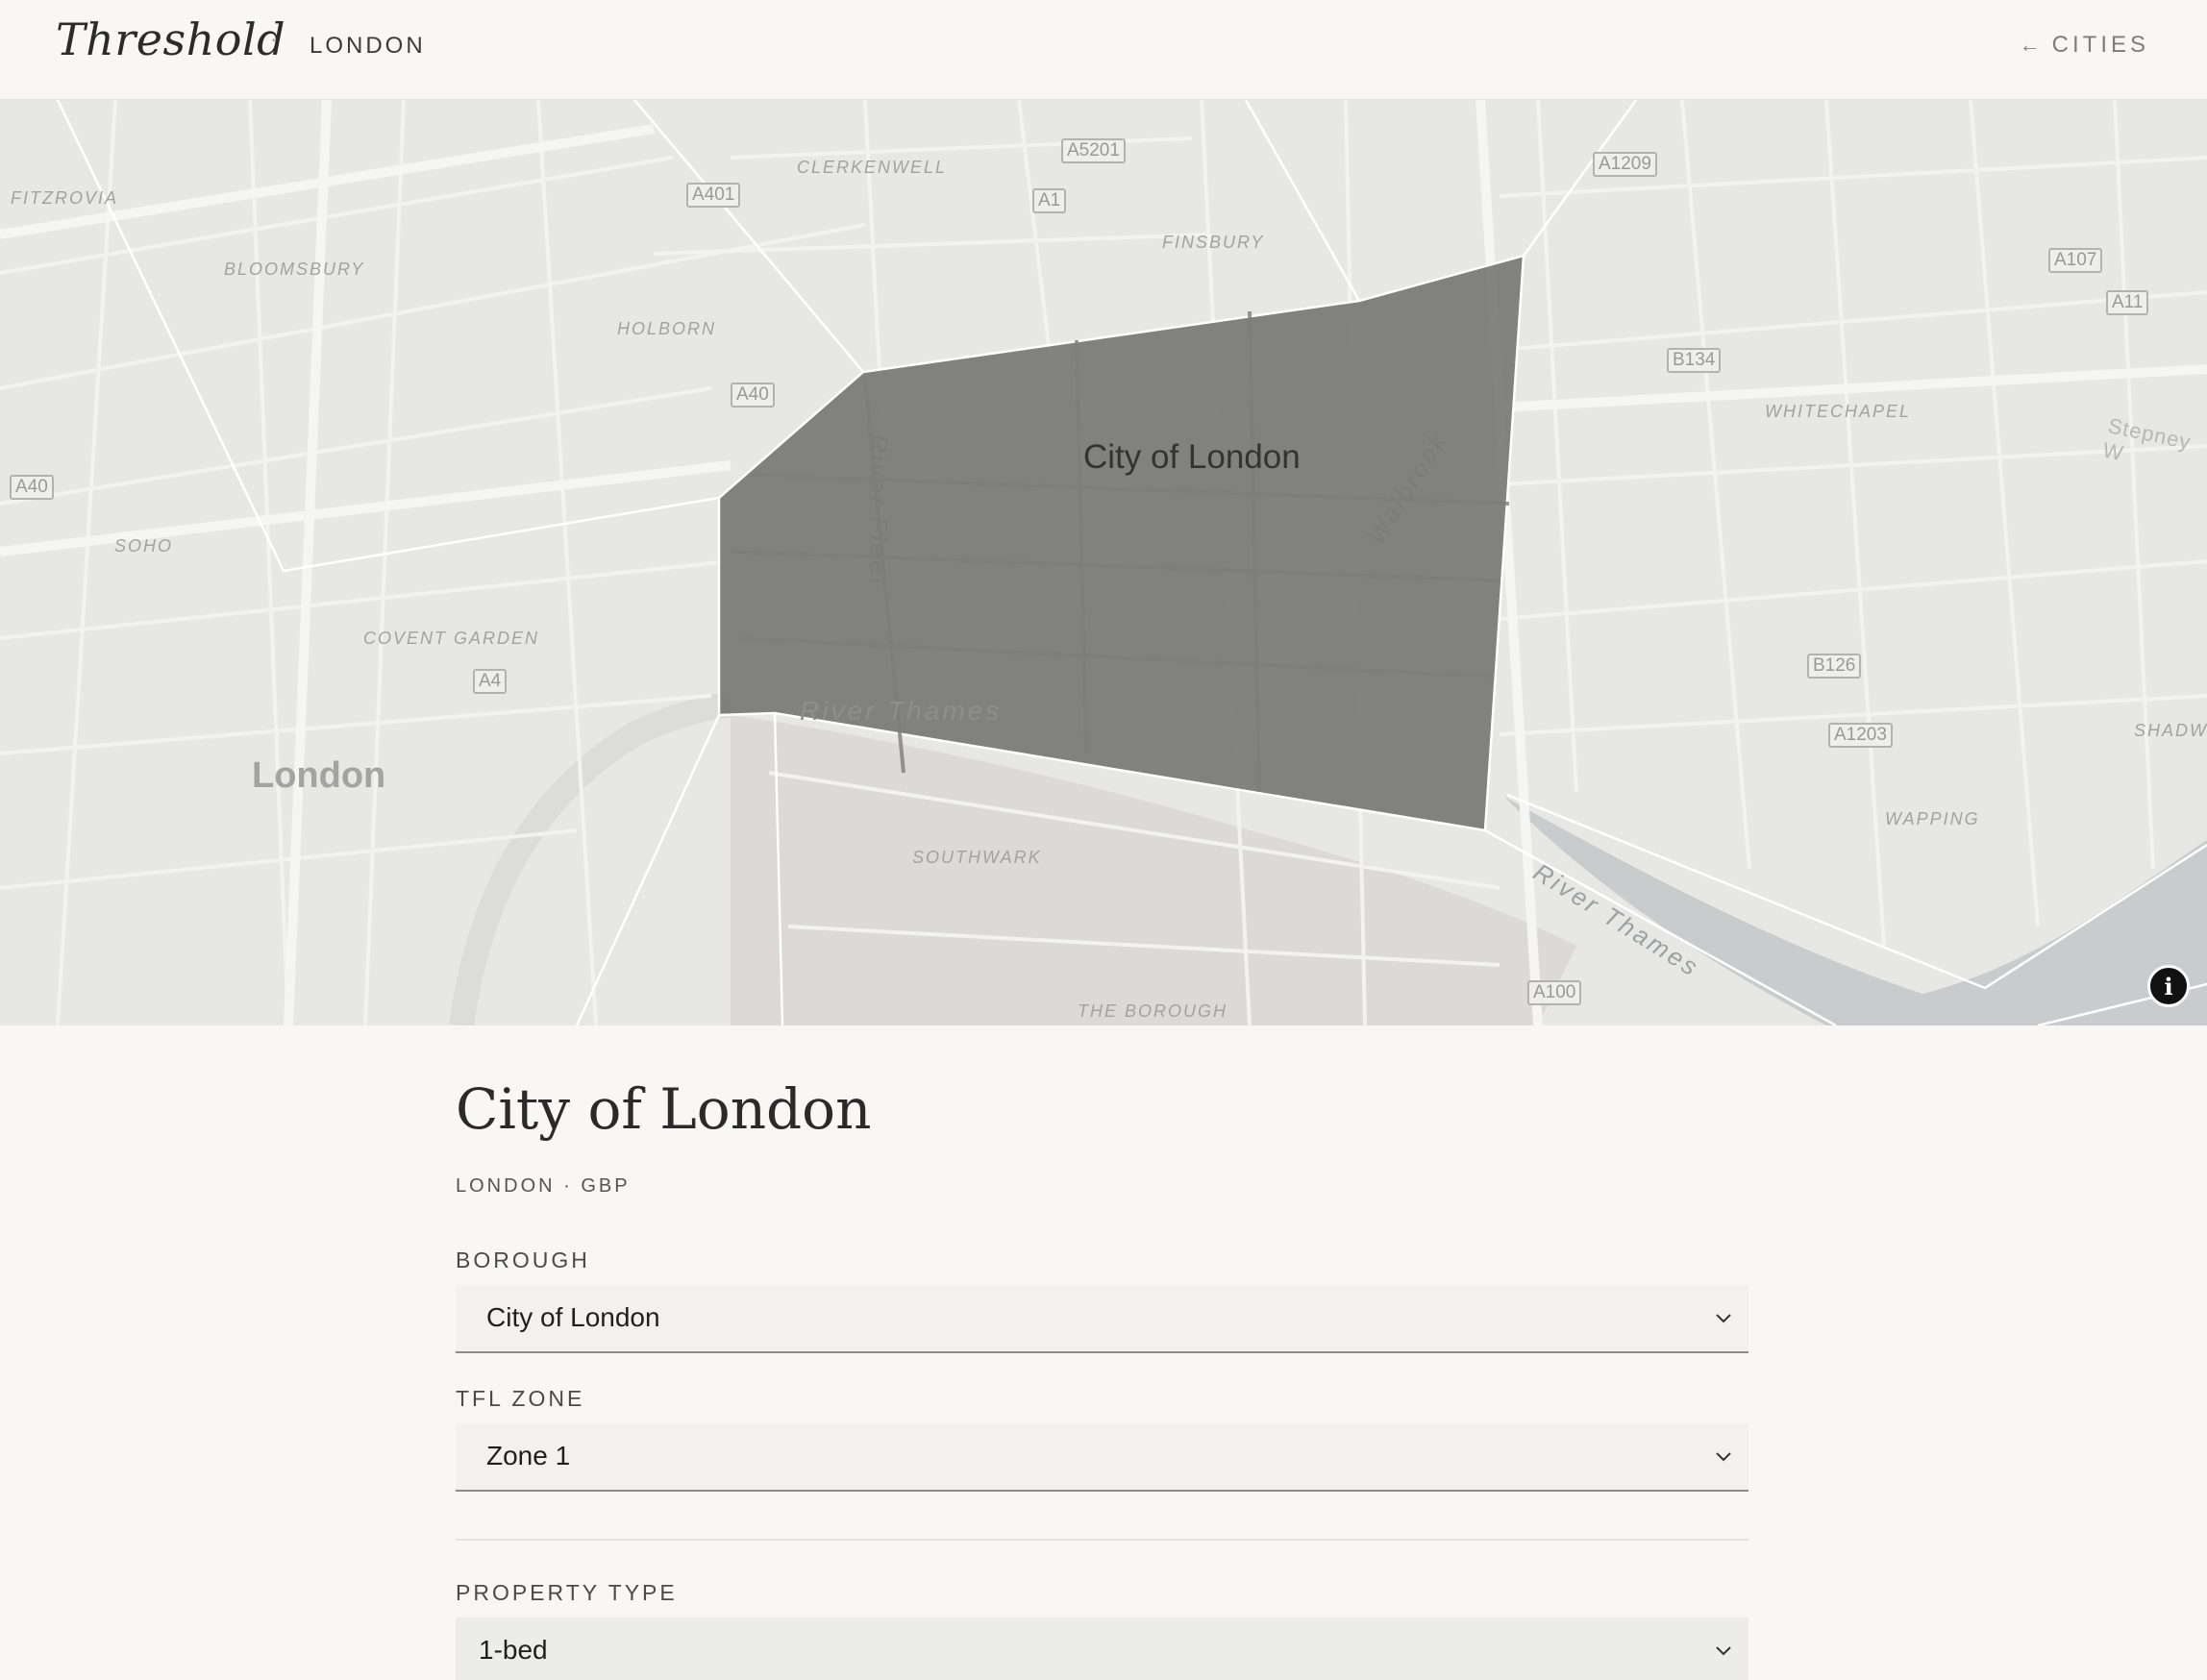 The image size is (2207, 1680). I want to click on map-label-southwark: SOUTHWARK, so click(977, 857).